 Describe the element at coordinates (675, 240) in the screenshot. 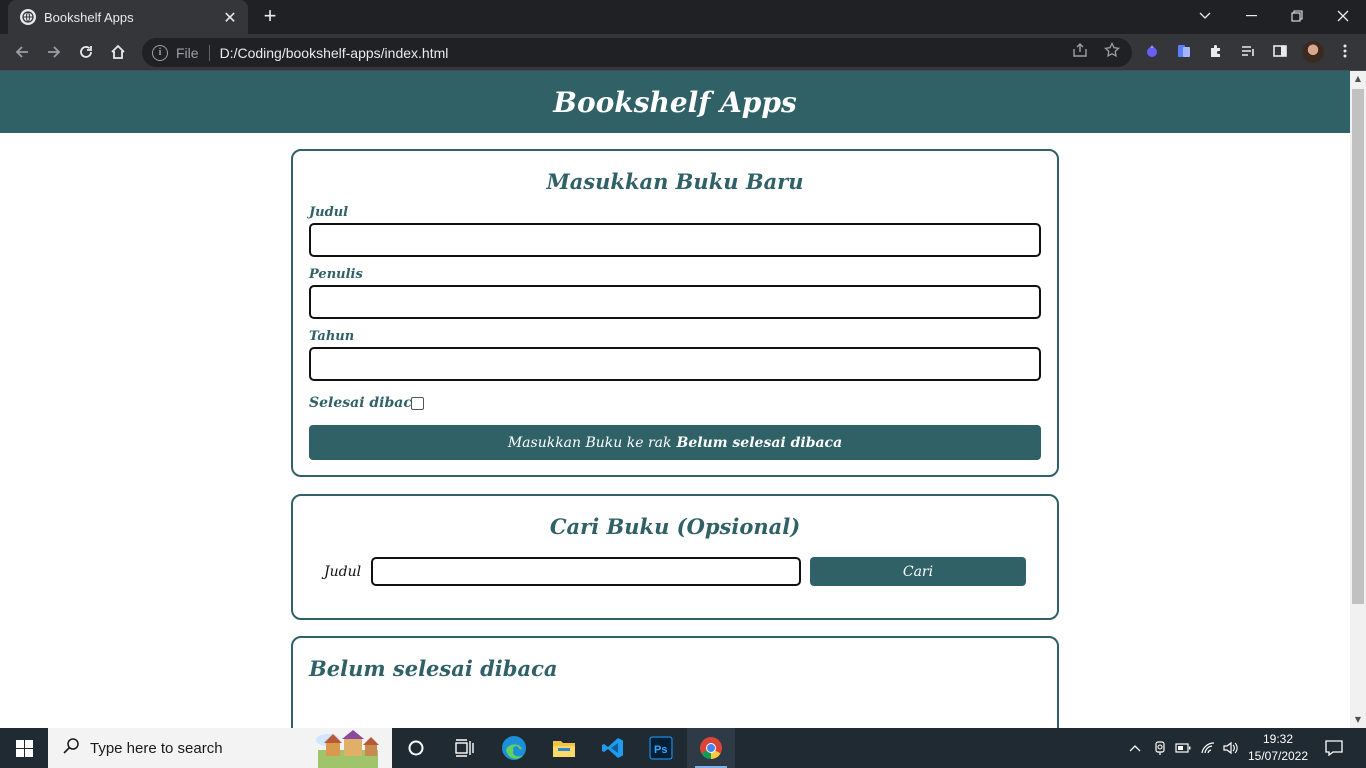

I see `book-title-input` at that location.